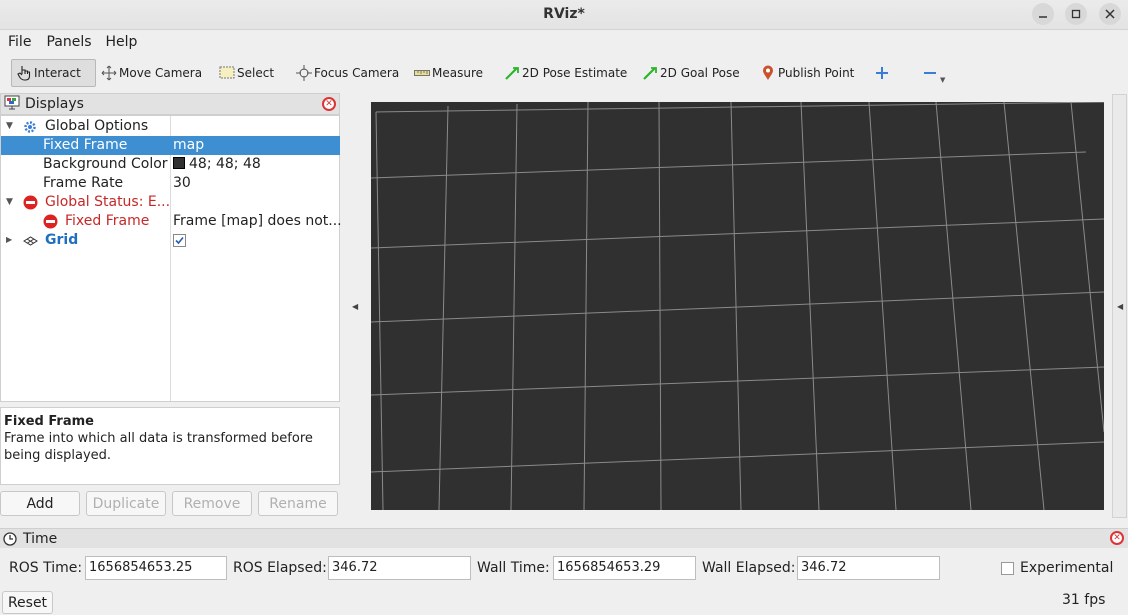 The height and width of the screenshot is (615, 1128). What do you see at coordinates (691, 73) in the screenshot?
I see `goal-pose-tool-button: 2D Goal Pose` at bounding box center [691, 73].